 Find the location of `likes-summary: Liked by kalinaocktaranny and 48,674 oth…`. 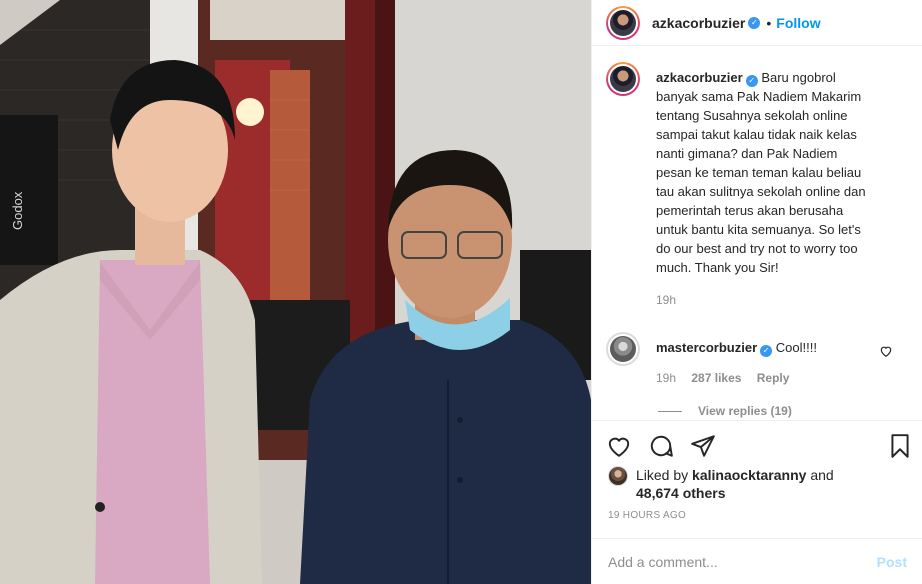

likes-summary: Liked by kalinaocktaranny and 48,674 oth… is located at coordinates (721, 484).